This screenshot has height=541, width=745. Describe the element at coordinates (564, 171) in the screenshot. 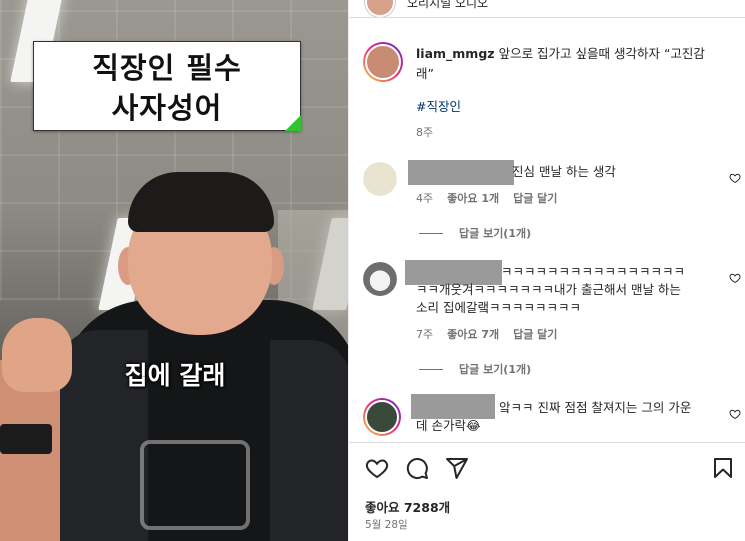

I see `comment-text: 진심 맨날 하는 생각` at that location.